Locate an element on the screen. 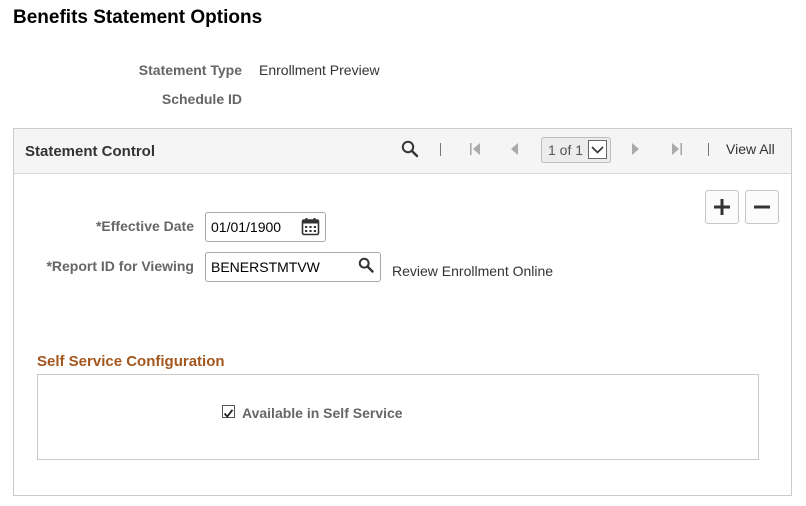 The width and height of the screenshot is (806, 506). first-page-icon is located at coordinates (475, 149).